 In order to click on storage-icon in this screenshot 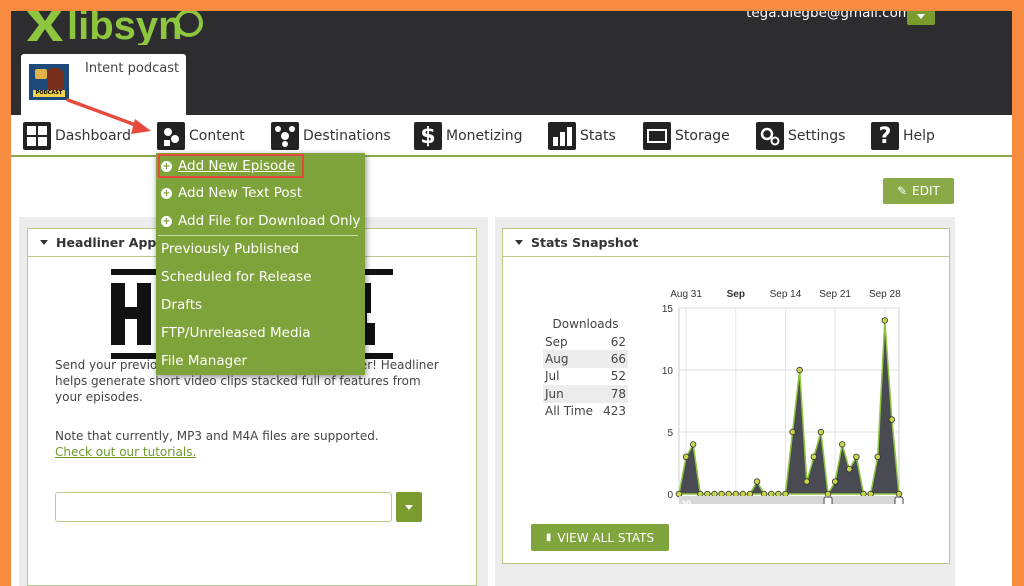, I will do `click(657, 136)`.